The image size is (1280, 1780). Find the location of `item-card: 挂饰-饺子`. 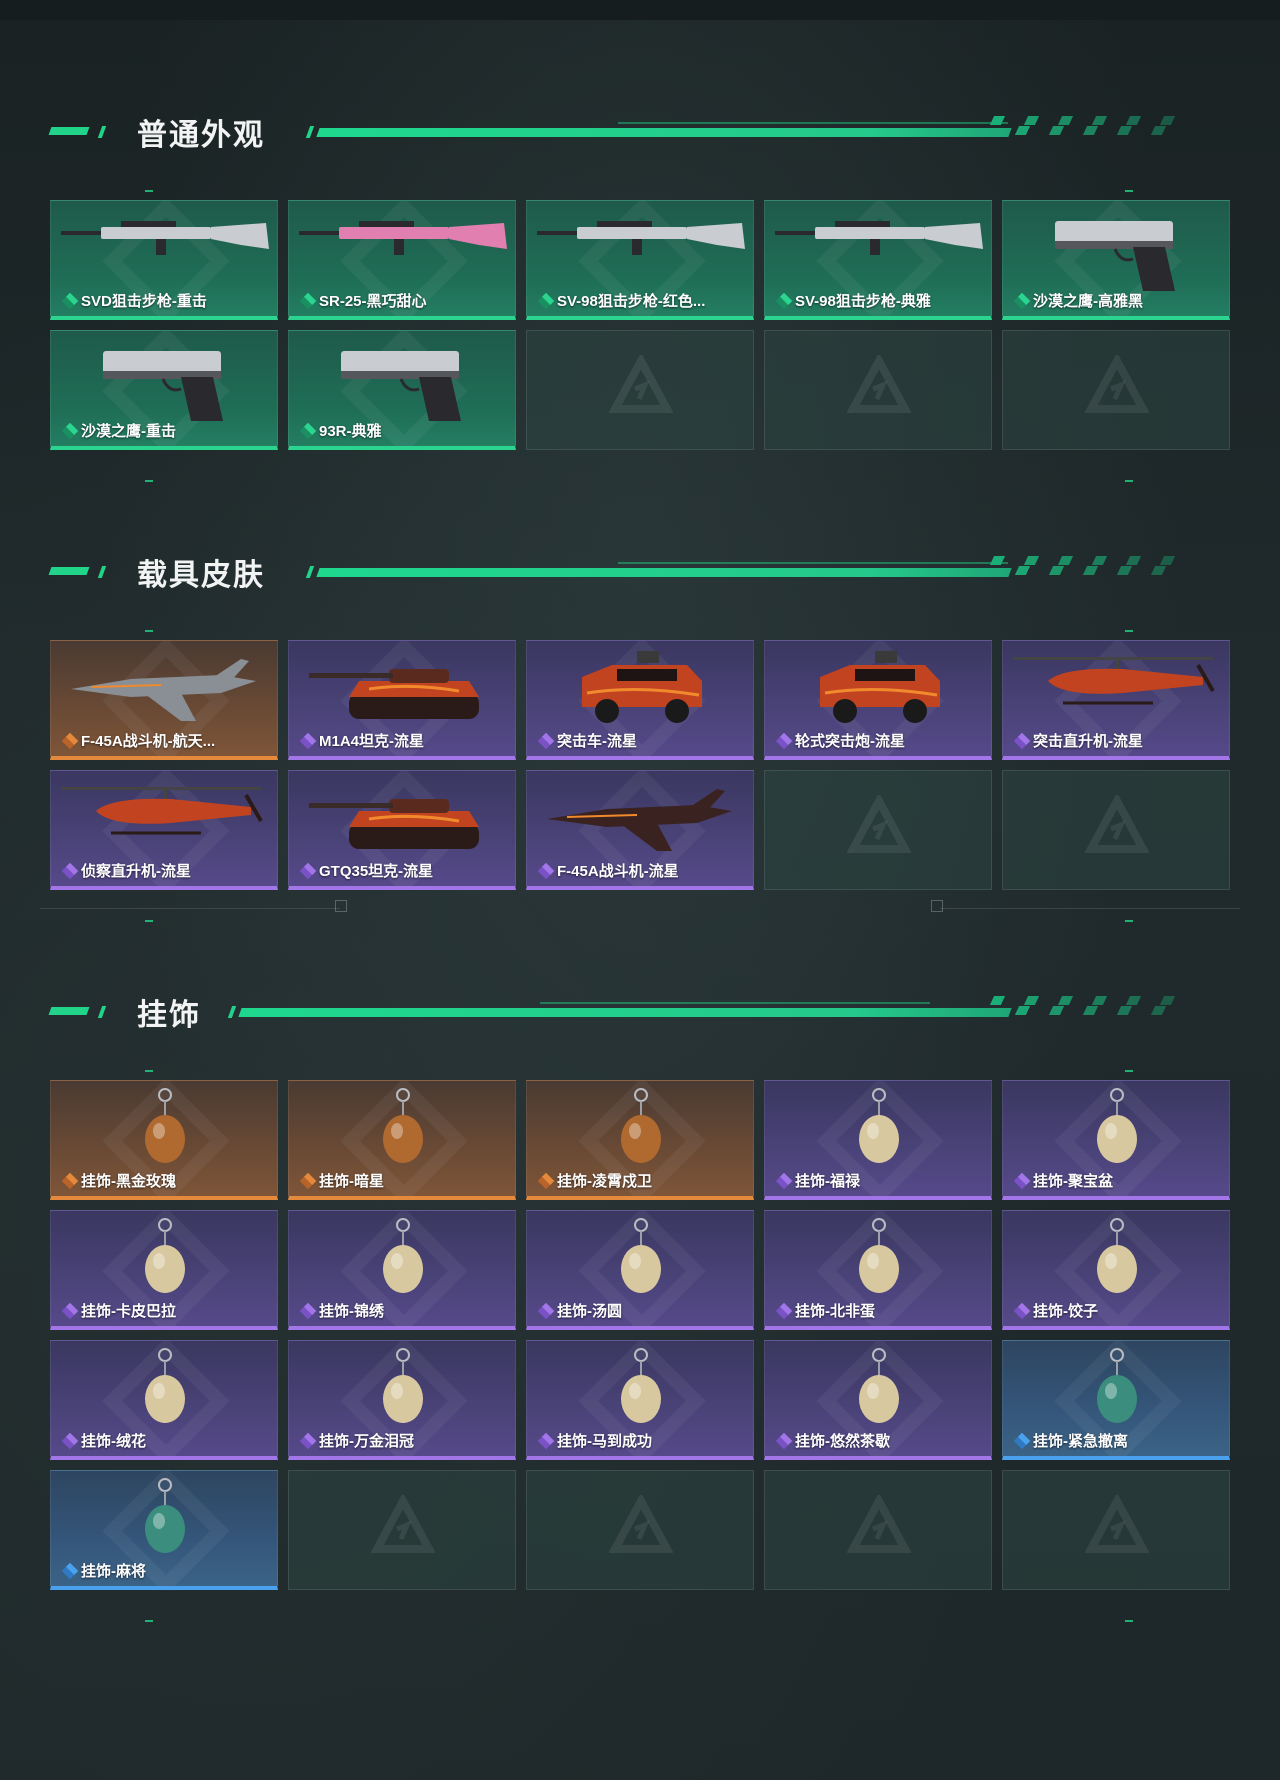

item-card: 挂饰-饺子 is located at coordinates (1116, 1270).